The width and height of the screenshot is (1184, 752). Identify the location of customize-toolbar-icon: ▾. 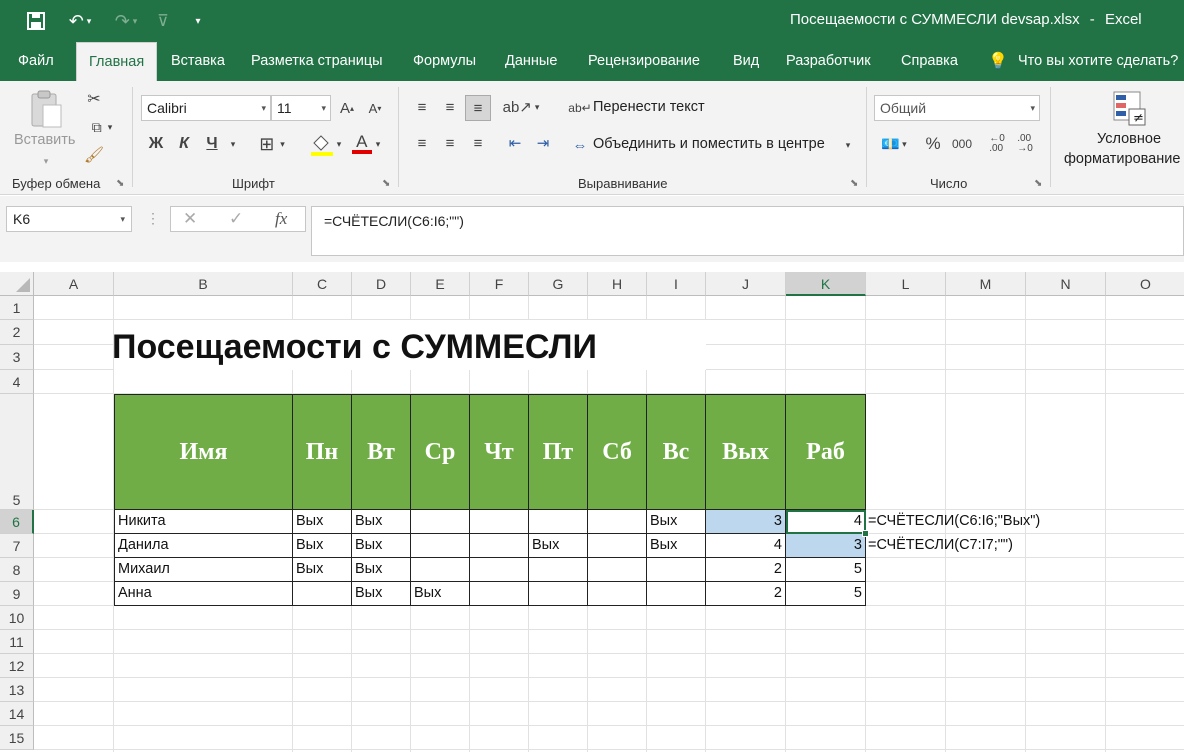
(198, 21).